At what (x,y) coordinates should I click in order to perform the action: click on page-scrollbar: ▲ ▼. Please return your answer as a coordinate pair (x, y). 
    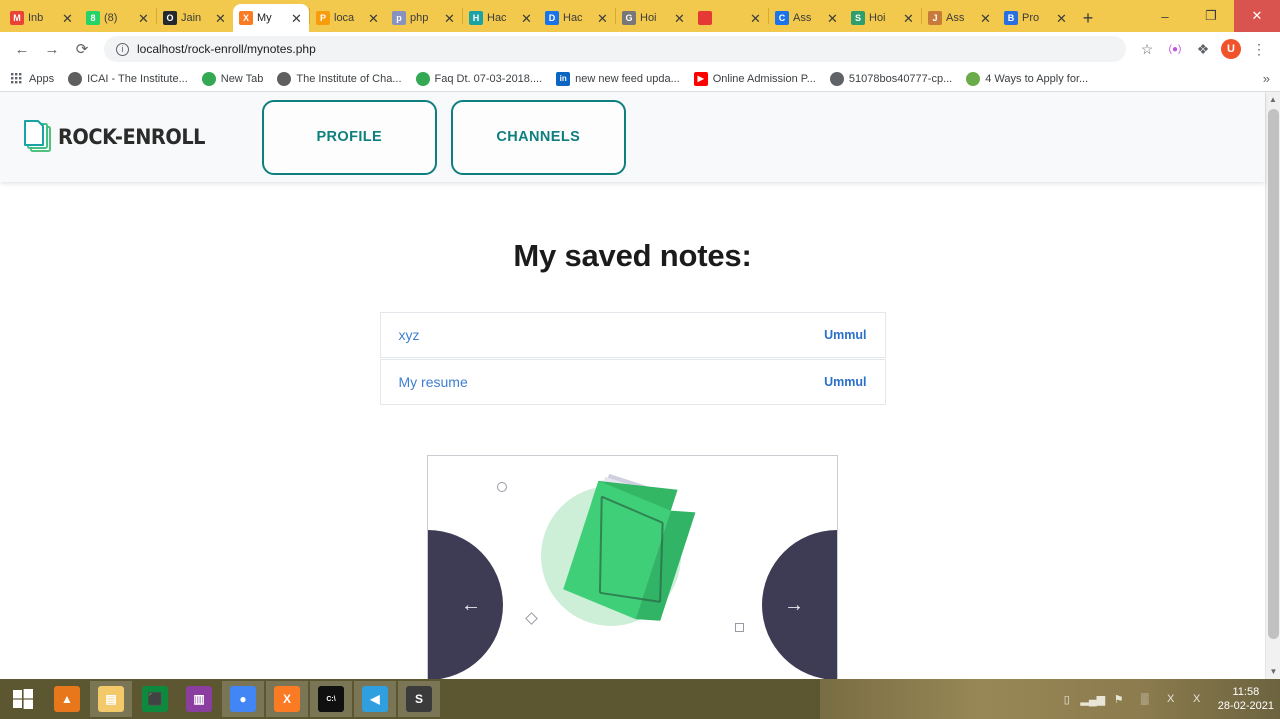
    Looking at the image, I should click on (1272, 385).